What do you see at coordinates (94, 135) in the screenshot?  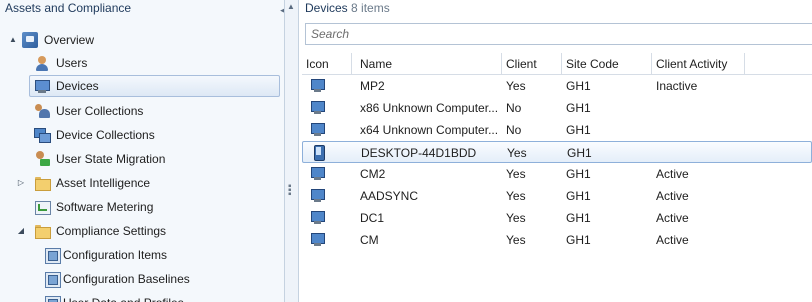 I see `tree-item-device-collections: Device Collections` at bounding box center [94, 135].